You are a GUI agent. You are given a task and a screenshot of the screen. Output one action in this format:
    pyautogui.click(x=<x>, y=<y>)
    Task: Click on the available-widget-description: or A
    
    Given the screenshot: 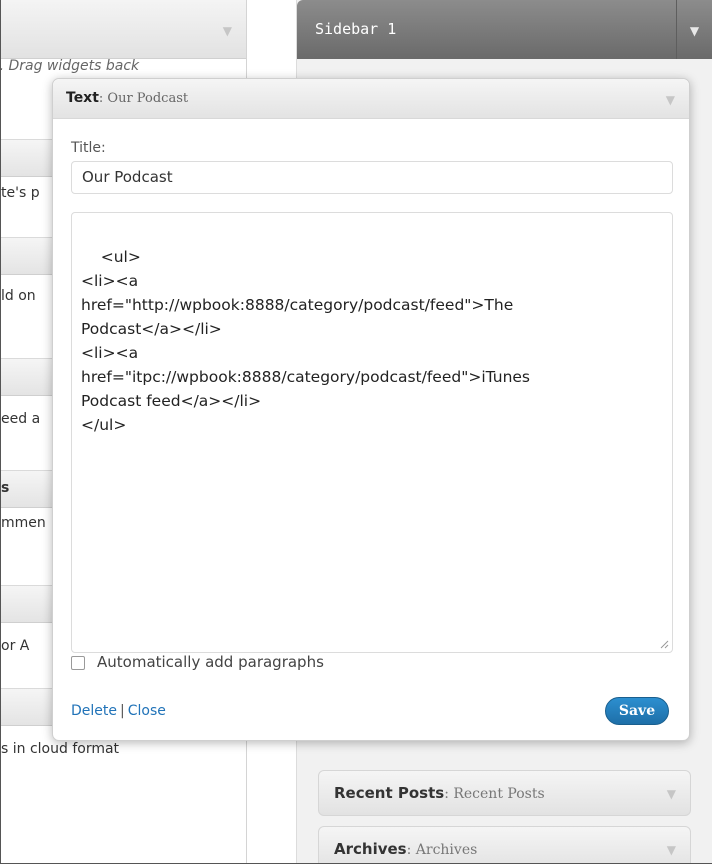 What is the action you would take?
    pyautogui.click(x=15, y=646)
    